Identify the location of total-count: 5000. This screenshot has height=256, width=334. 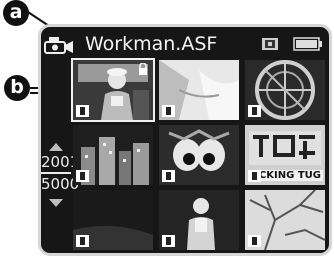
(60, 184).